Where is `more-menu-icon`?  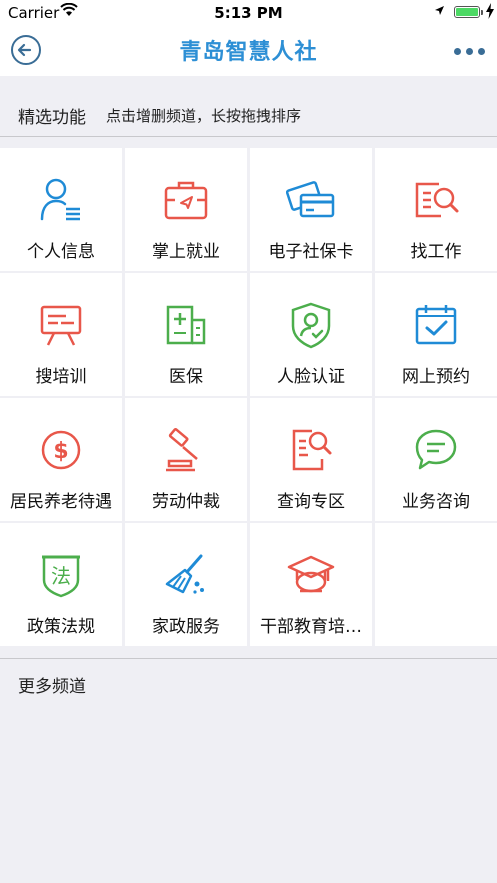 more-menu-icon is located at coordinates (469, 51).